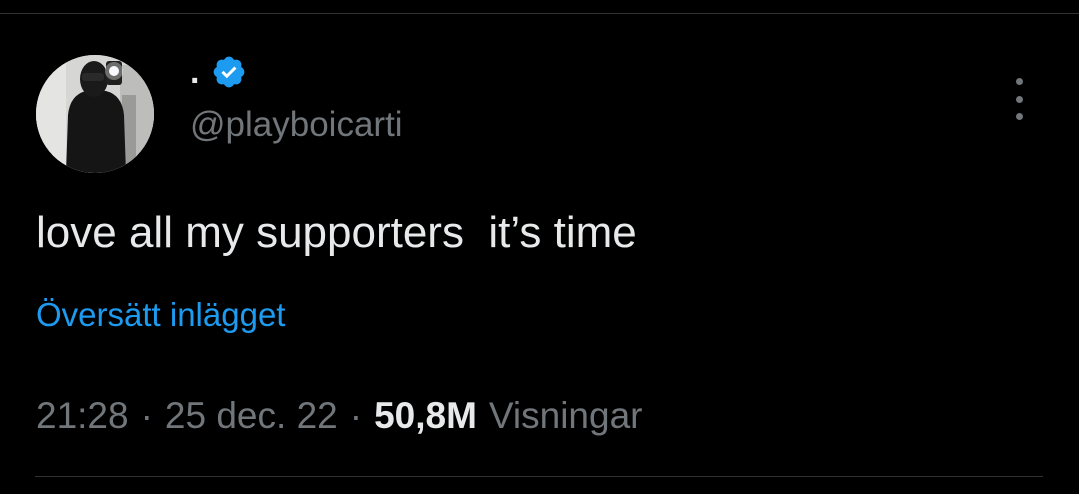 Image resolution: width=1079 pixels, height=494 pixels. I want to click on author-handle: @playboicarti, so click(296, 125).